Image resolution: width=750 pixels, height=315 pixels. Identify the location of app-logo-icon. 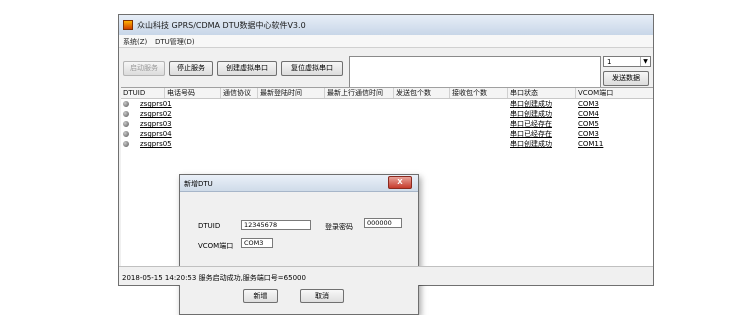
(128, 25).